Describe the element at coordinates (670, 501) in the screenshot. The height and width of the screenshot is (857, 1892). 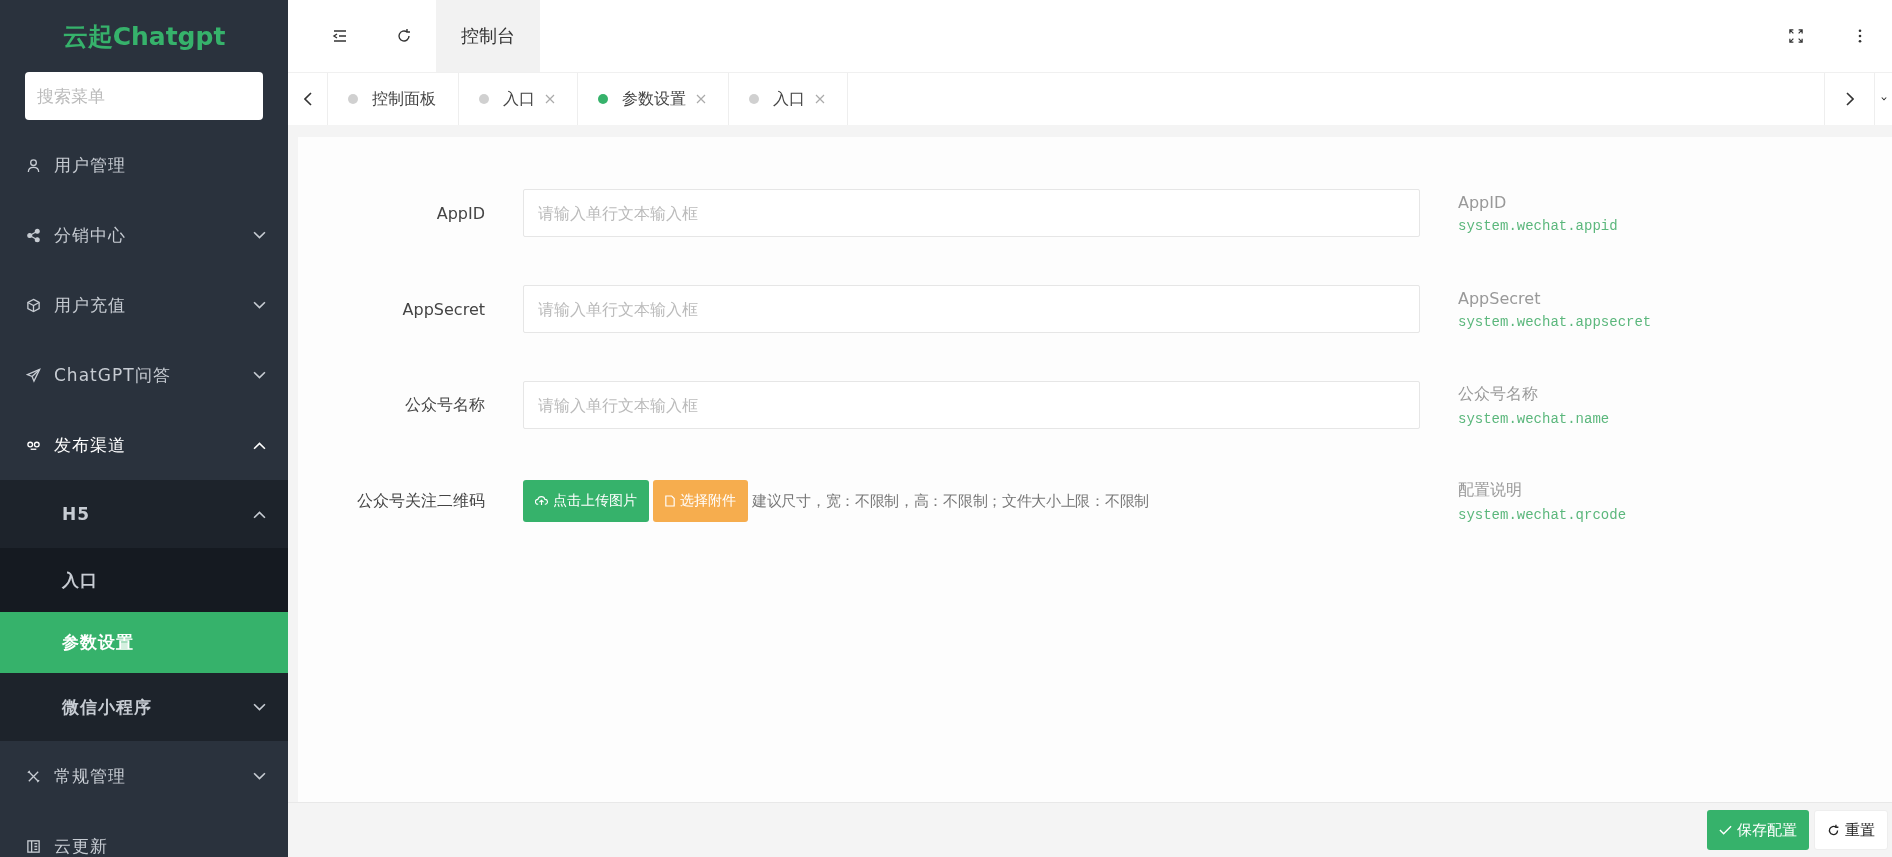
I see `file-icon` at that location.